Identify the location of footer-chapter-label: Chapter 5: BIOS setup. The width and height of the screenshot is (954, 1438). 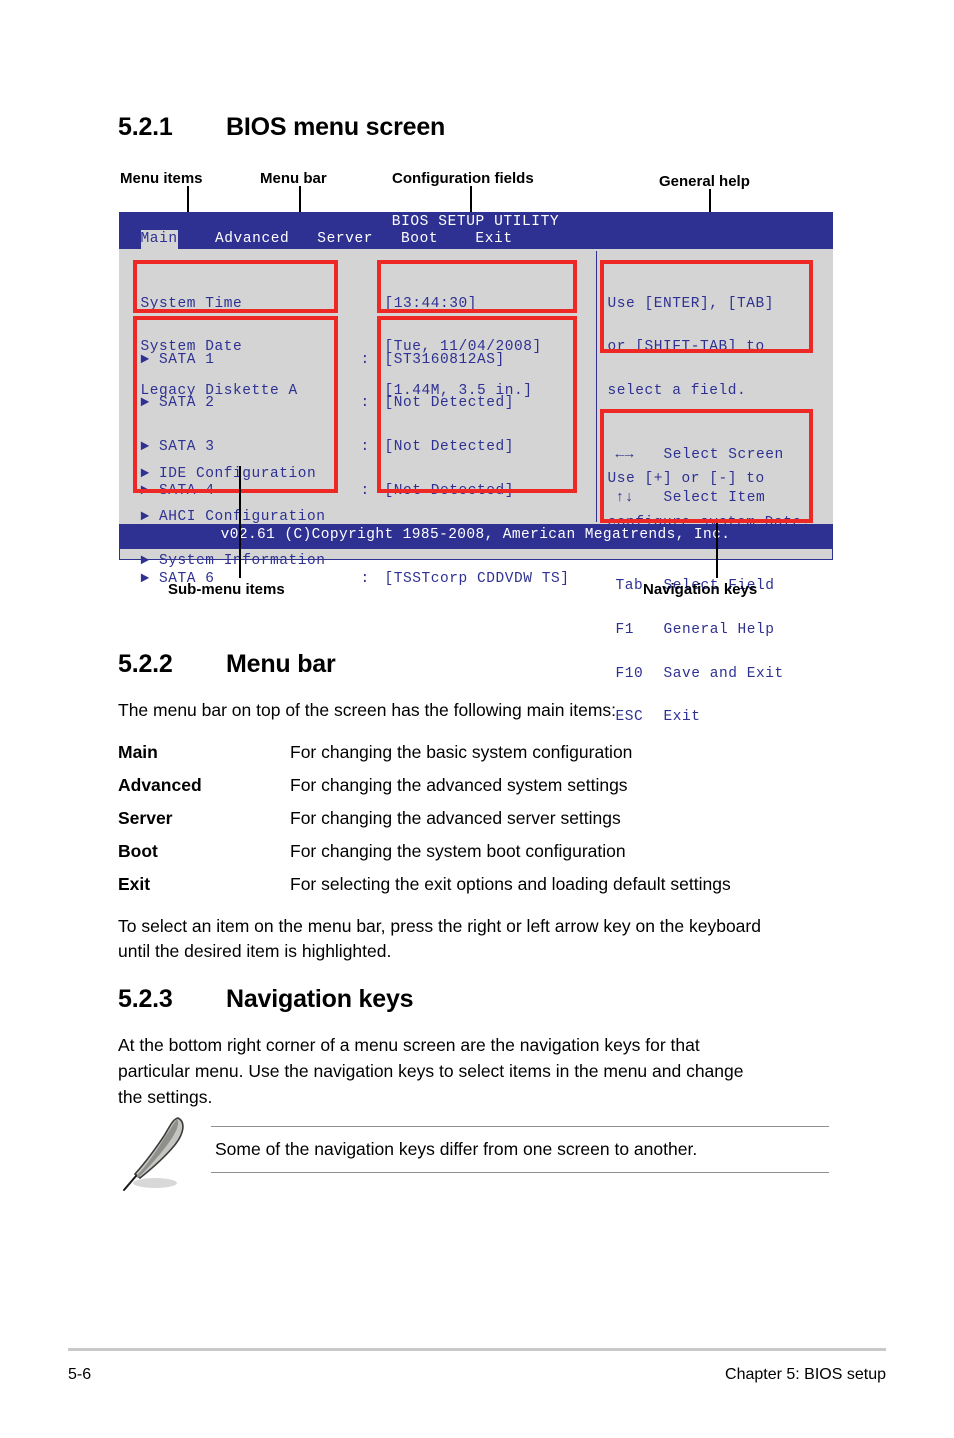
(805, 1374).